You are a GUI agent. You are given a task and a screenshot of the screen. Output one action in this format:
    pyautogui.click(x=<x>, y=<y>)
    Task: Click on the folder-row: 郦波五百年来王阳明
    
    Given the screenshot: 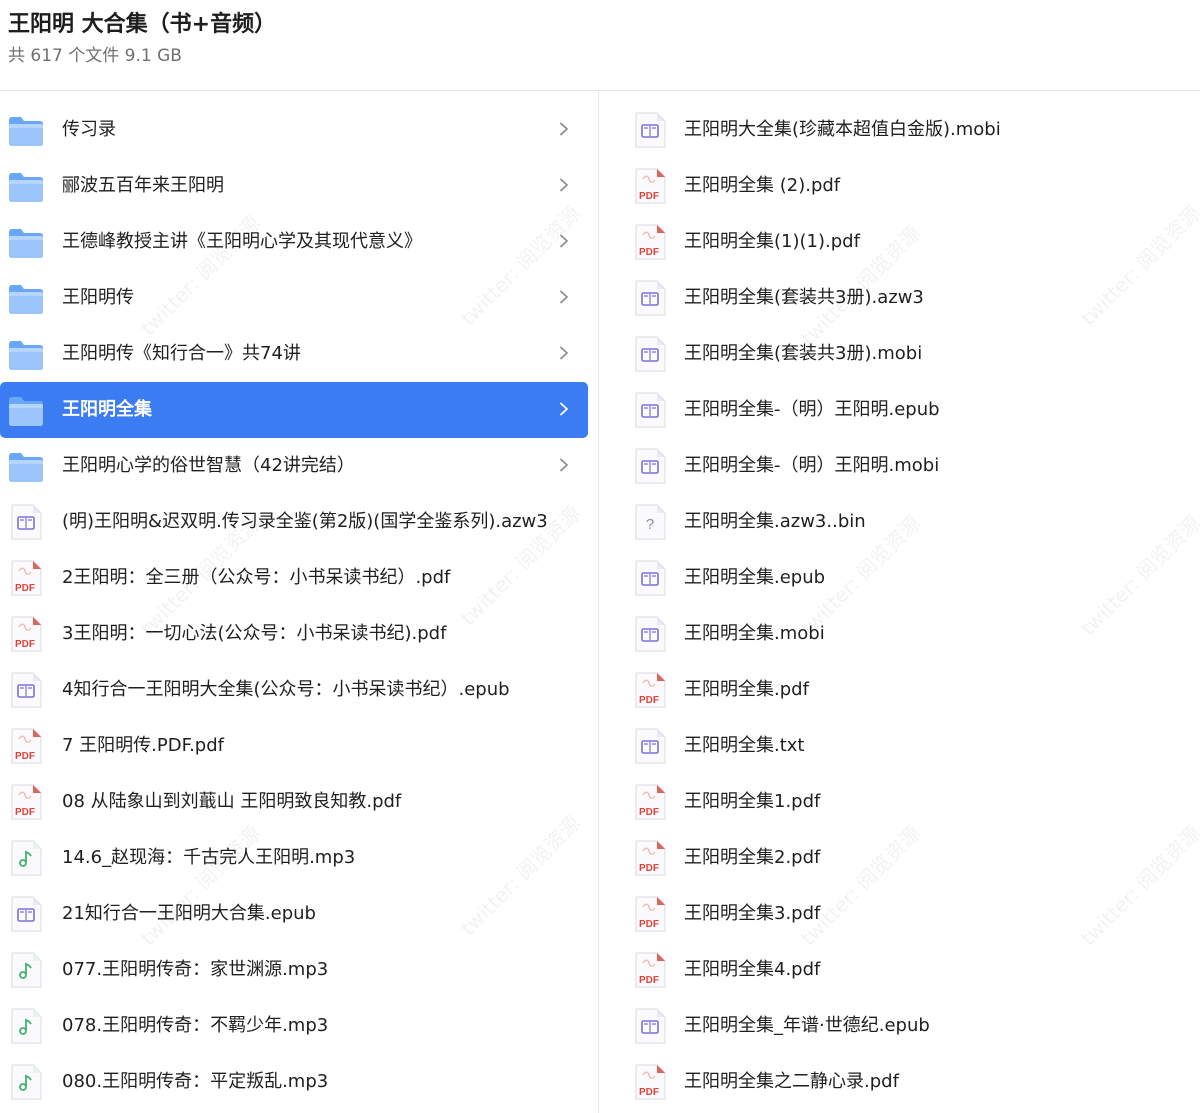 What is the action you would take?
    pyautogui.click(x=294, y=186)
    